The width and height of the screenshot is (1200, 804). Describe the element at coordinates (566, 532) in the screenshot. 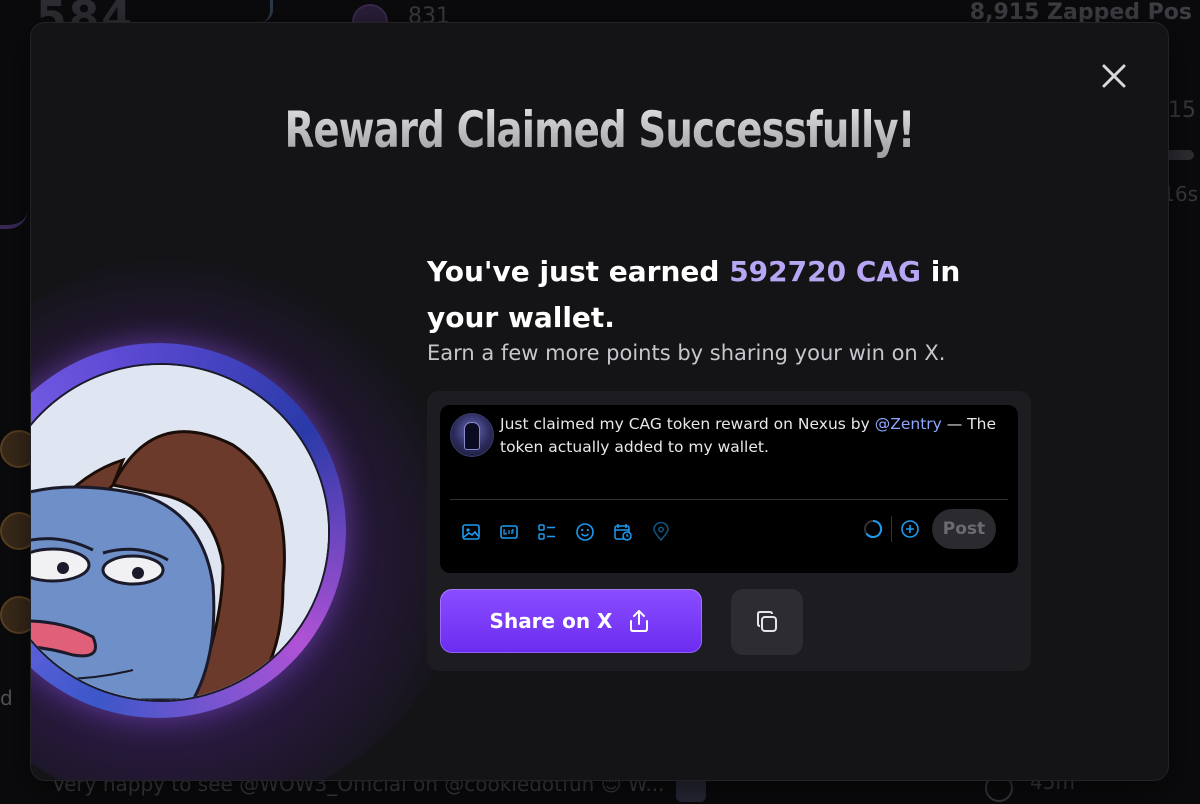

I see `tweet-toolbar` at that location.